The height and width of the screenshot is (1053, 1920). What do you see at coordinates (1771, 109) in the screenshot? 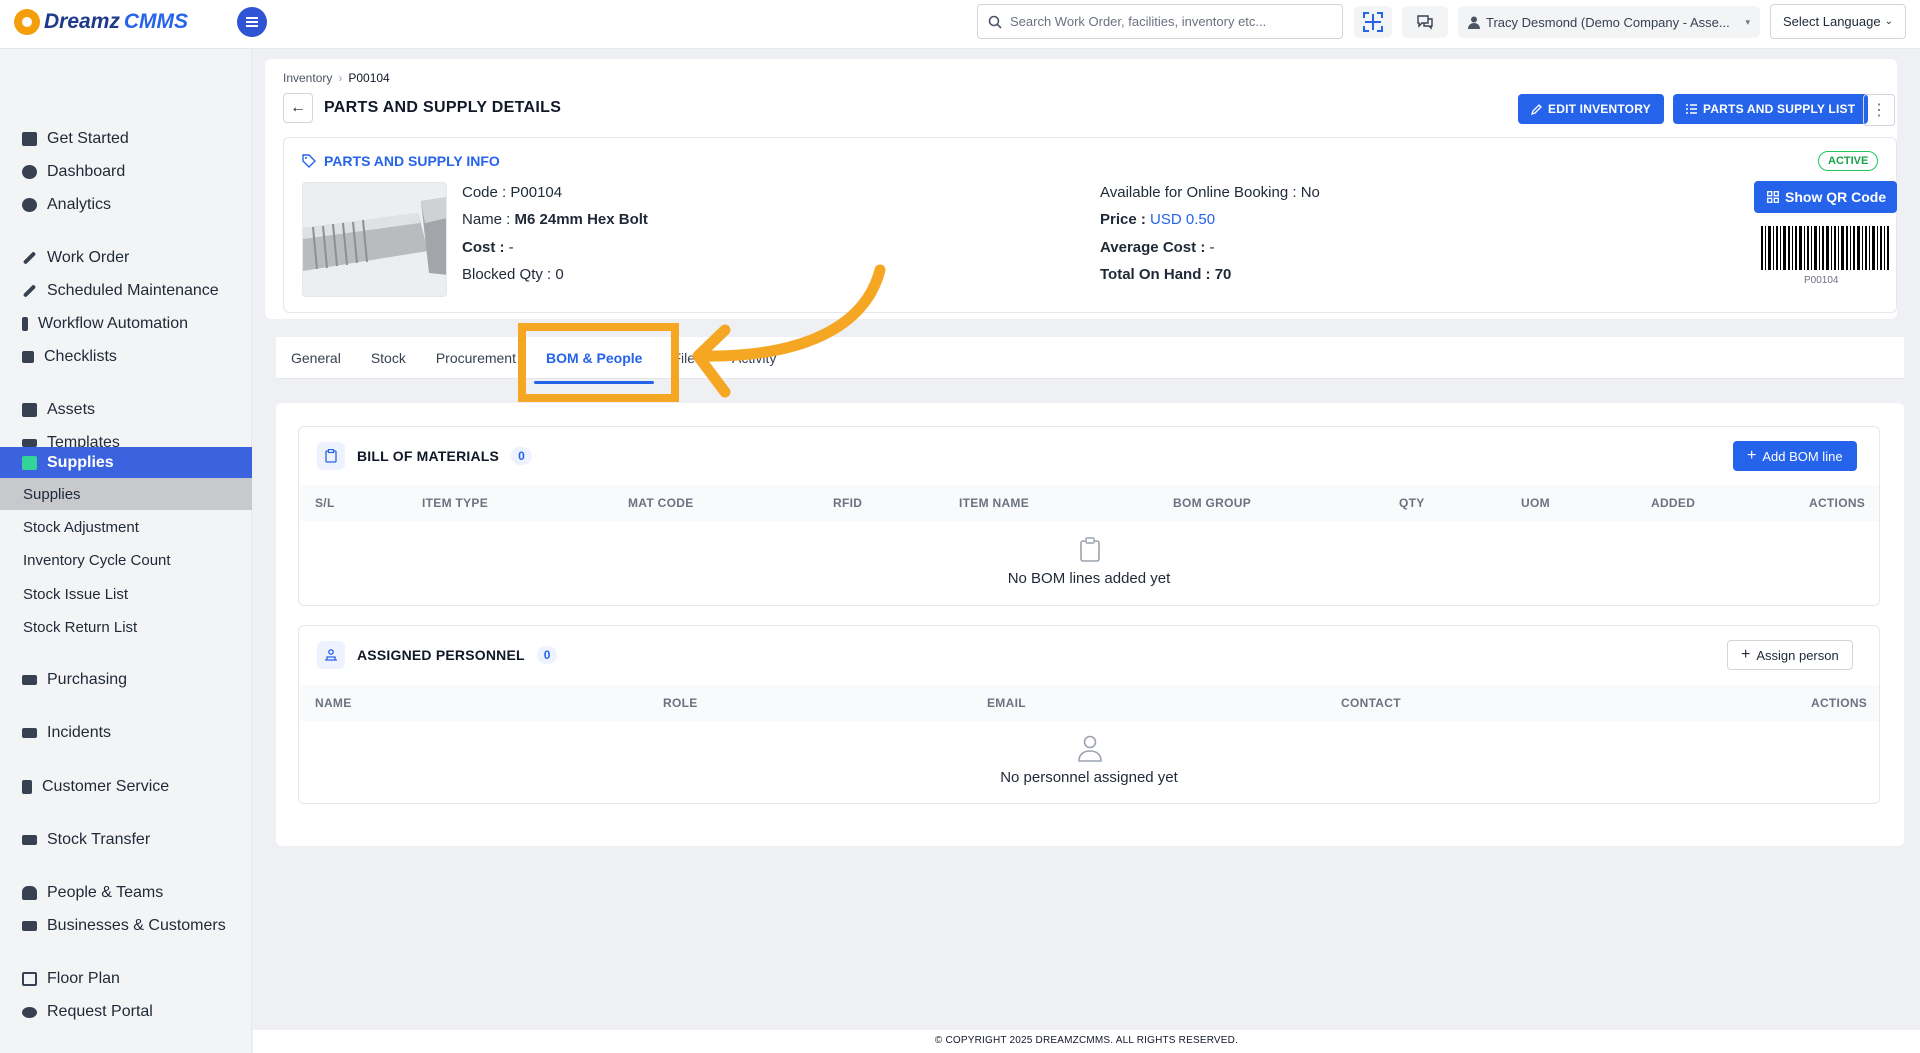
I see `parts-supply-list-button: PARTS AND SUPPLY LIST` at bounding box center [1771, 109].